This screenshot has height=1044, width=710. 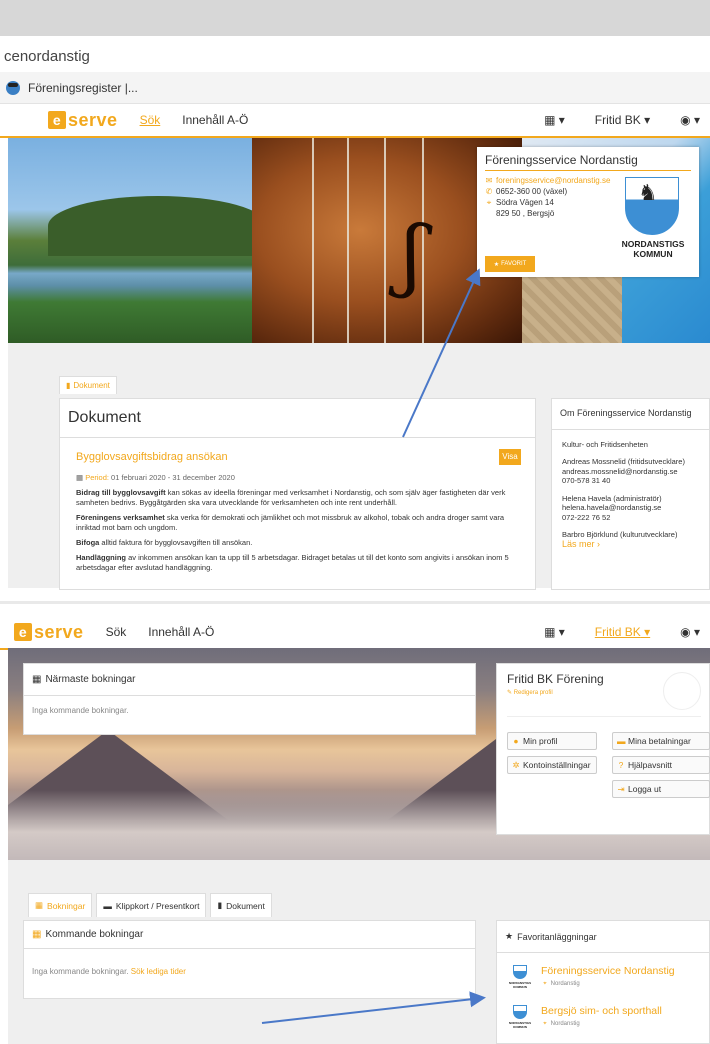 What do you see at coordinates (525, 202) in the screenshot?
I see `org-street: Södra Vägen 14` at bounding box center [525, 202].